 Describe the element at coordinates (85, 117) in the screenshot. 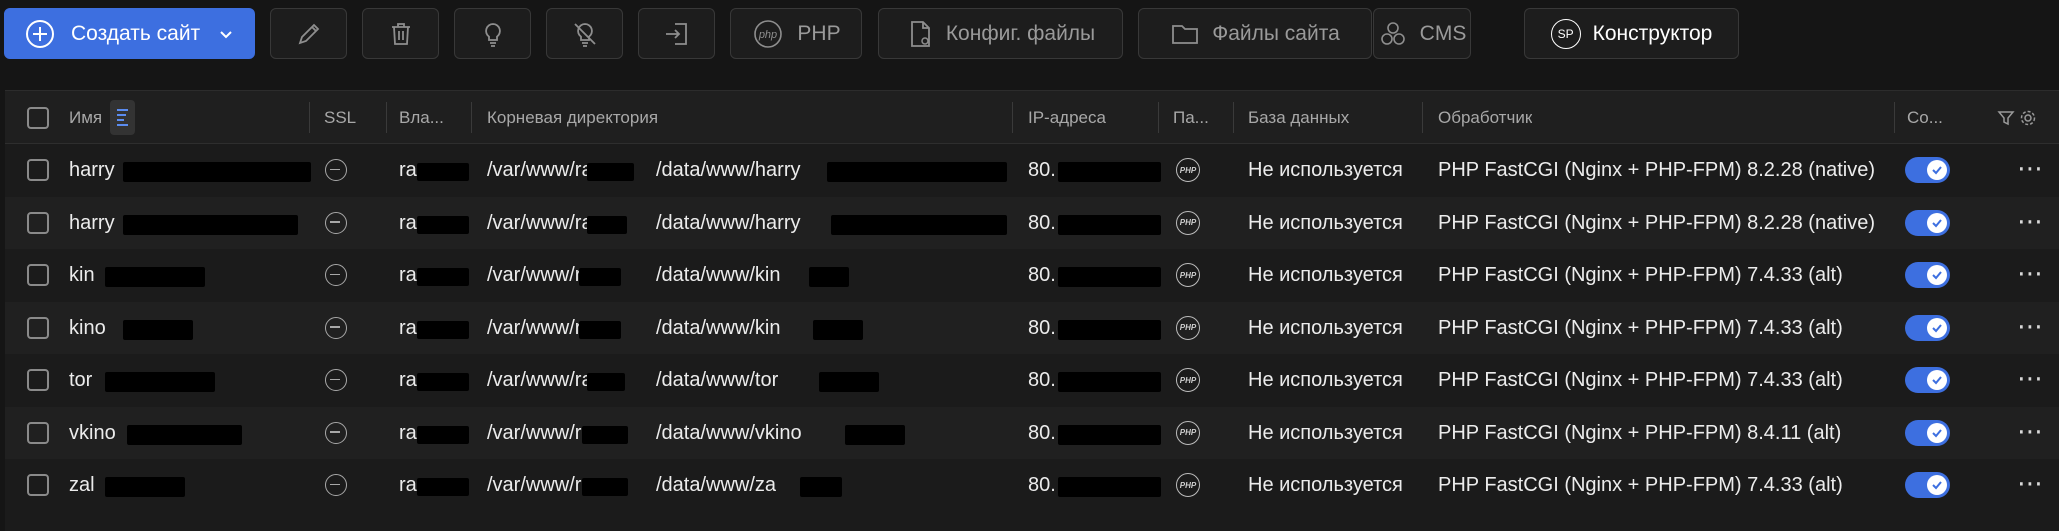

I see `column-header-name: Имя` at that location.